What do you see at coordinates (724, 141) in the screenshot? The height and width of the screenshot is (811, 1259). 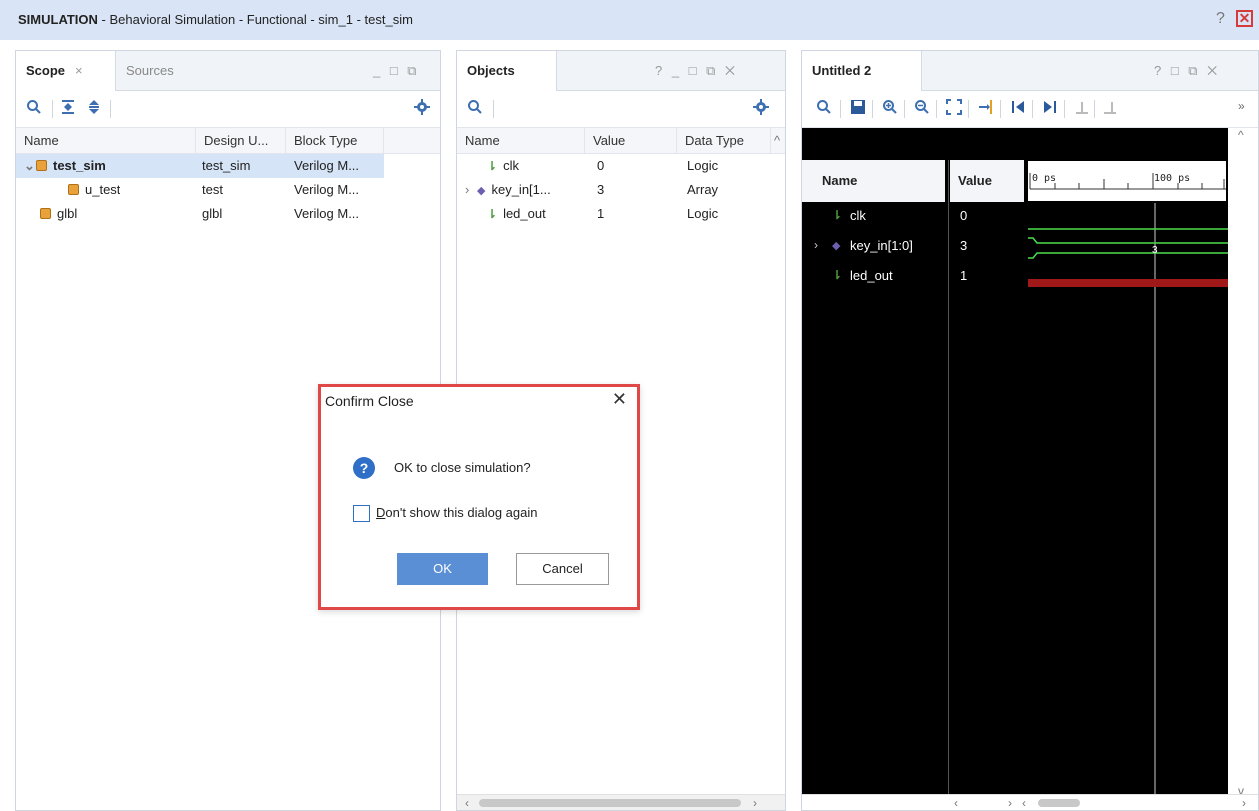 I see `column-header-data-type: Data Type` at bounding box center [724, 141].